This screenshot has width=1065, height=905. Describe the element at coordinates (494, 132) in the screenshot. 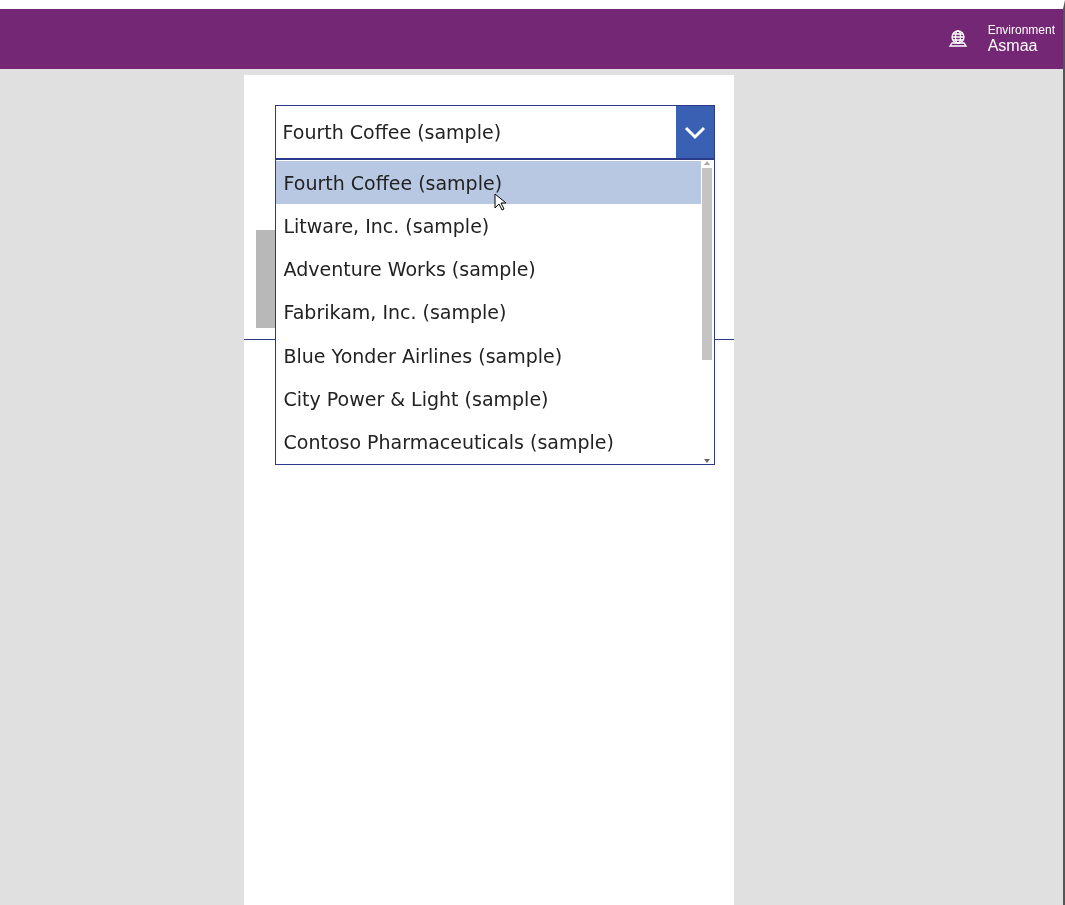

I see `dropdown-field: Fourth Coffee (sample)` at that location.